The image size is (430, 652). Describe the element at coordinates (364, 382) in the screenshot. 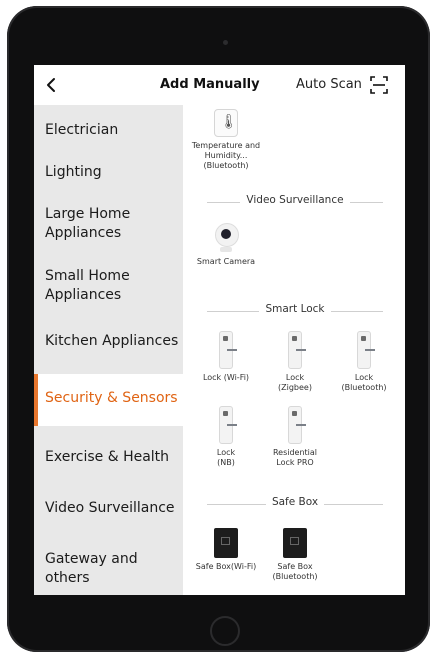

I see `device-label: Lock (Bluetooth)` at that location.